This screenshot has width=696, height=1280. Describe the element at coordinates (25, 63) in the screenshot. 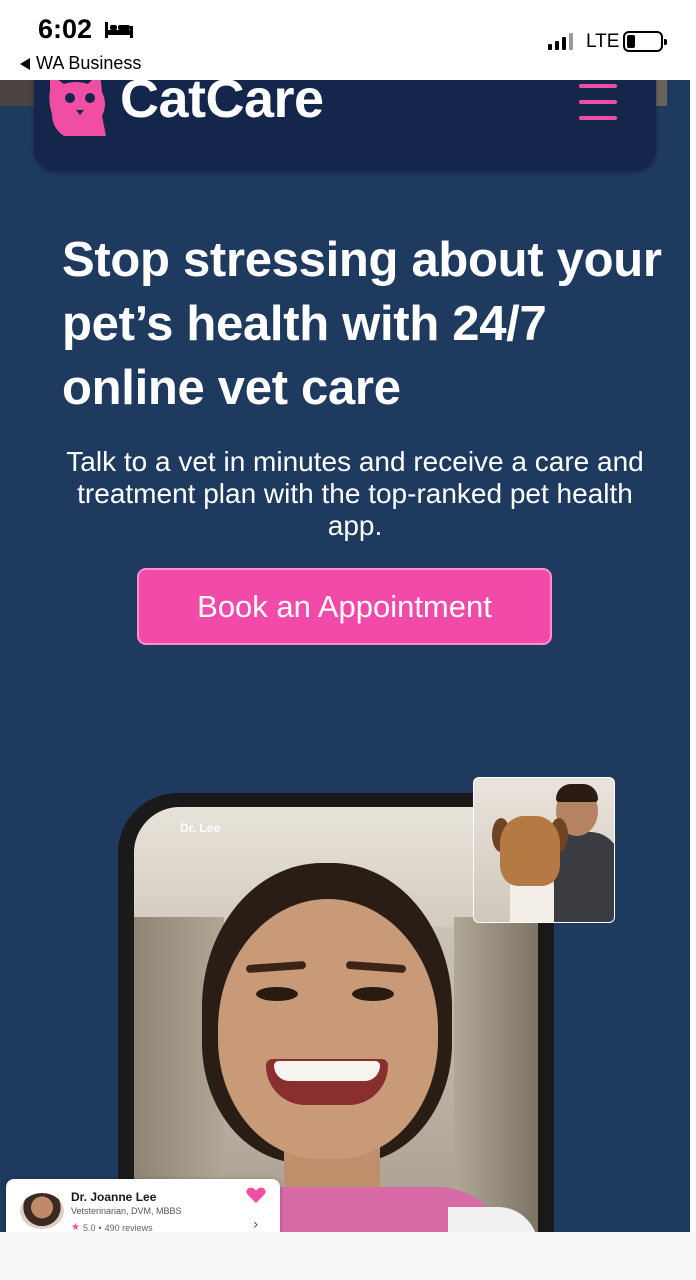

I see `back-arrow-icon` at that location.